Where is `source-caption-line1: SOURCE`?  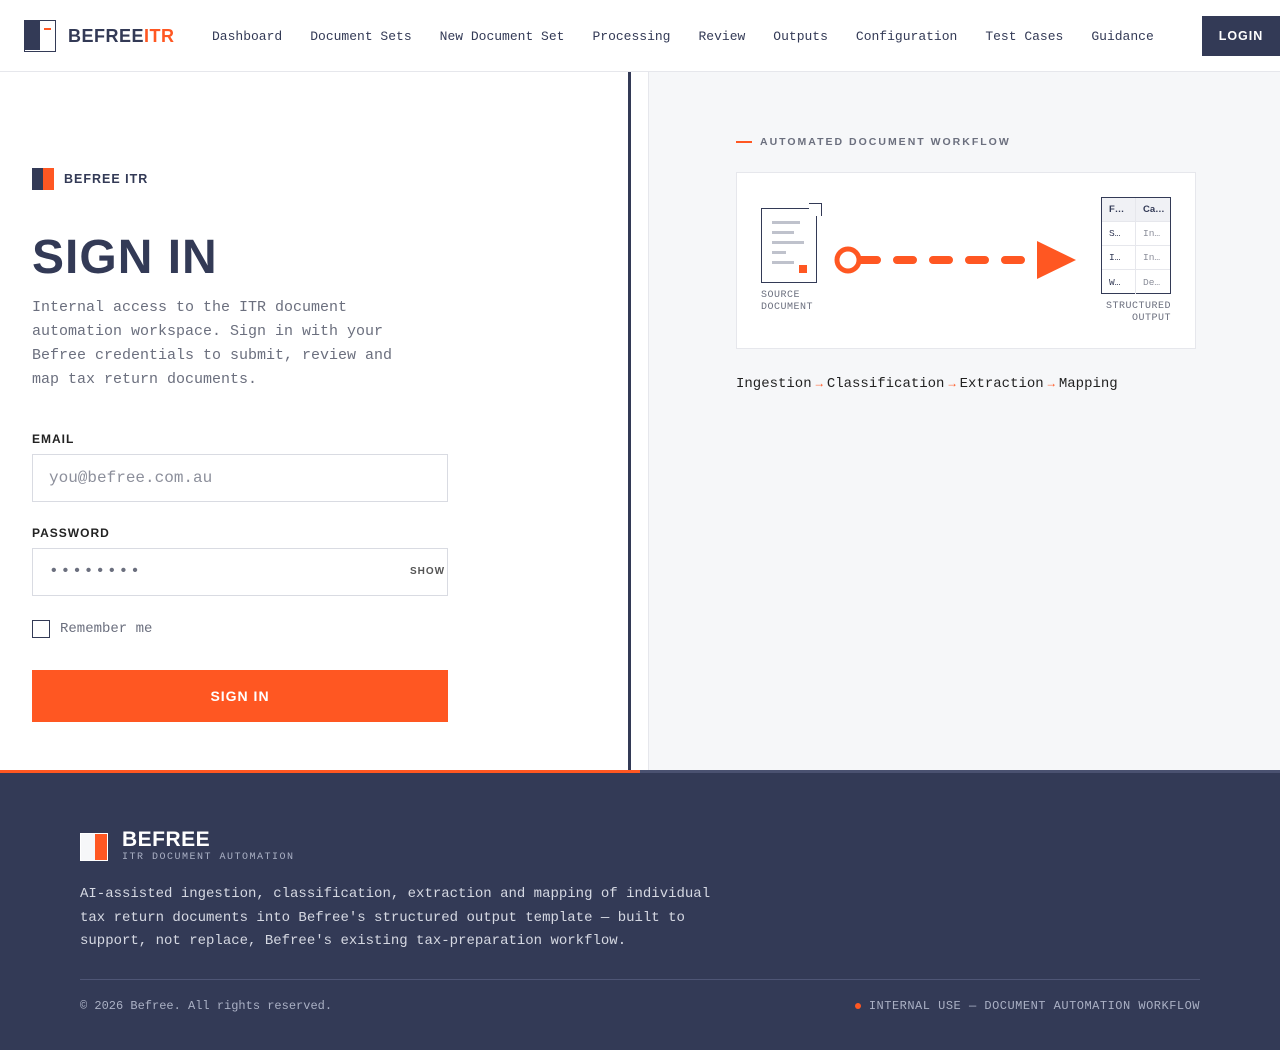
source-caption-line1: SOURCE is located at coordinates (781, 295).